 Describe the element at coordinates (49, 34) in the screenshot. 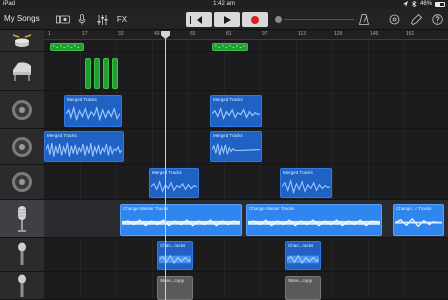

I see `ruler-tick: 1` at that location.